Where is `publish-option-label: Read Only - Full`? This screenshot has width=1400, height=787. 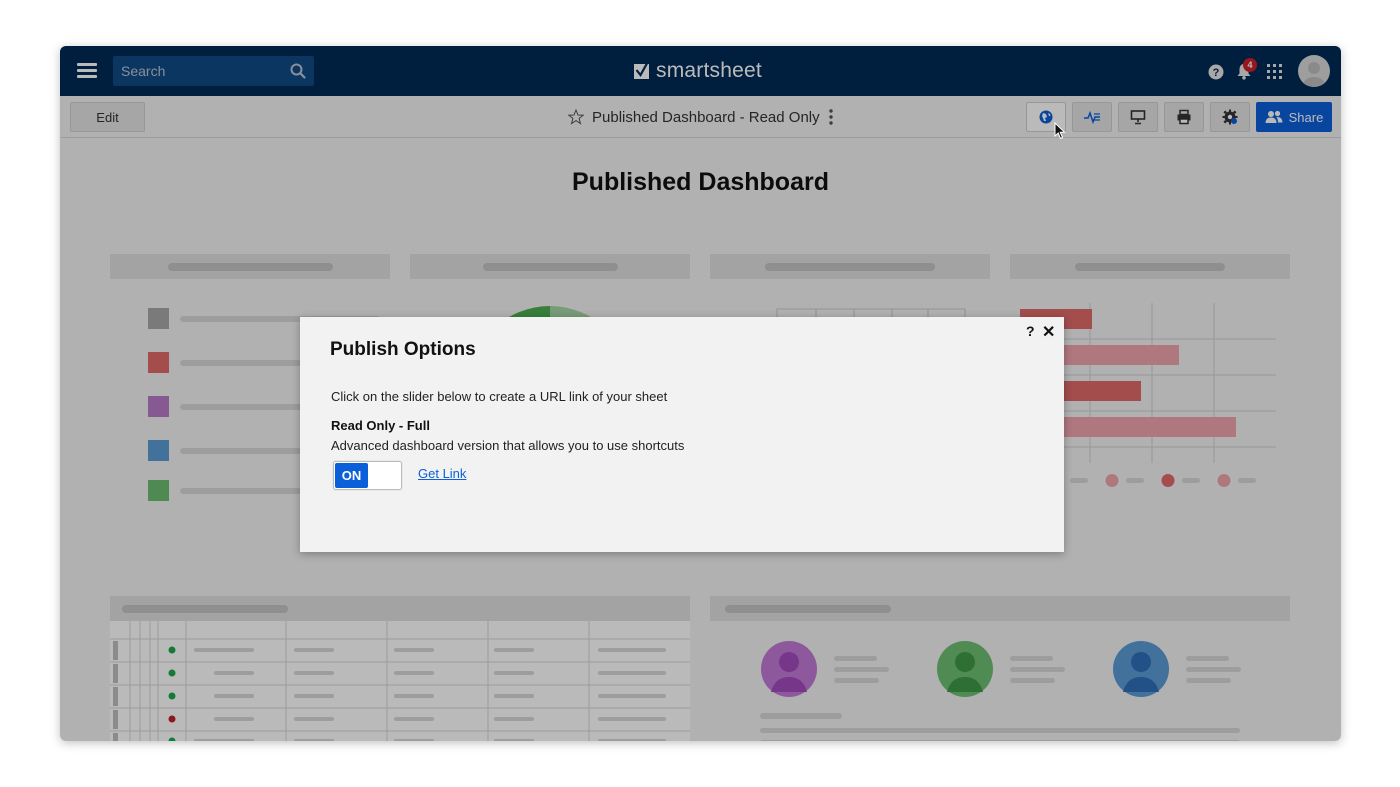
publish-option-label: Read Only - Full is located at coordinates (380, 425).